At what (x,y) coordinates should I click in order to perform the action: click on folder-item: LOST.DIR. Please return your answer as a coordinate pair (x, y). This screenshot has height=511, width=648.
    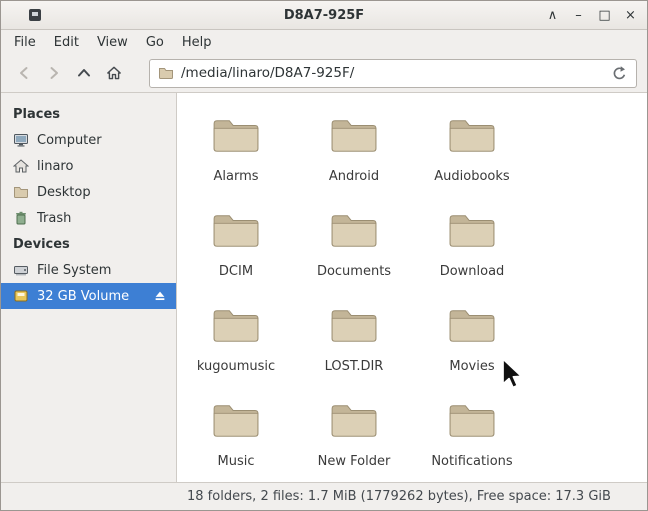
    Looking at the image, I should click on (354, 346).